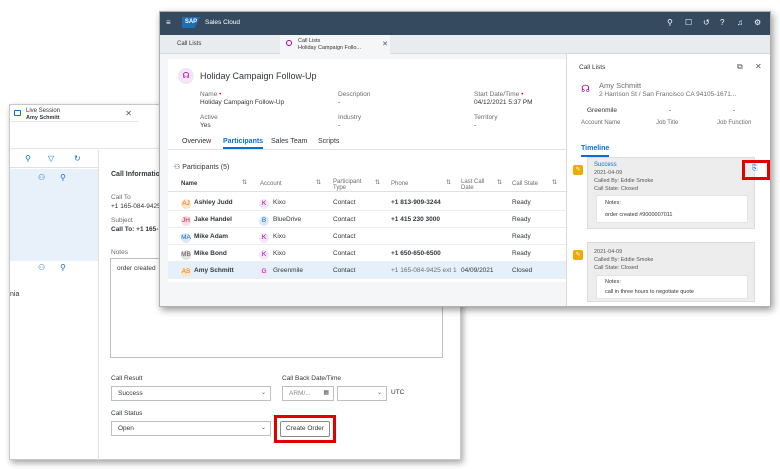 This screenshot has height=469, width=780. I want to click on divider, so click(98, 305).